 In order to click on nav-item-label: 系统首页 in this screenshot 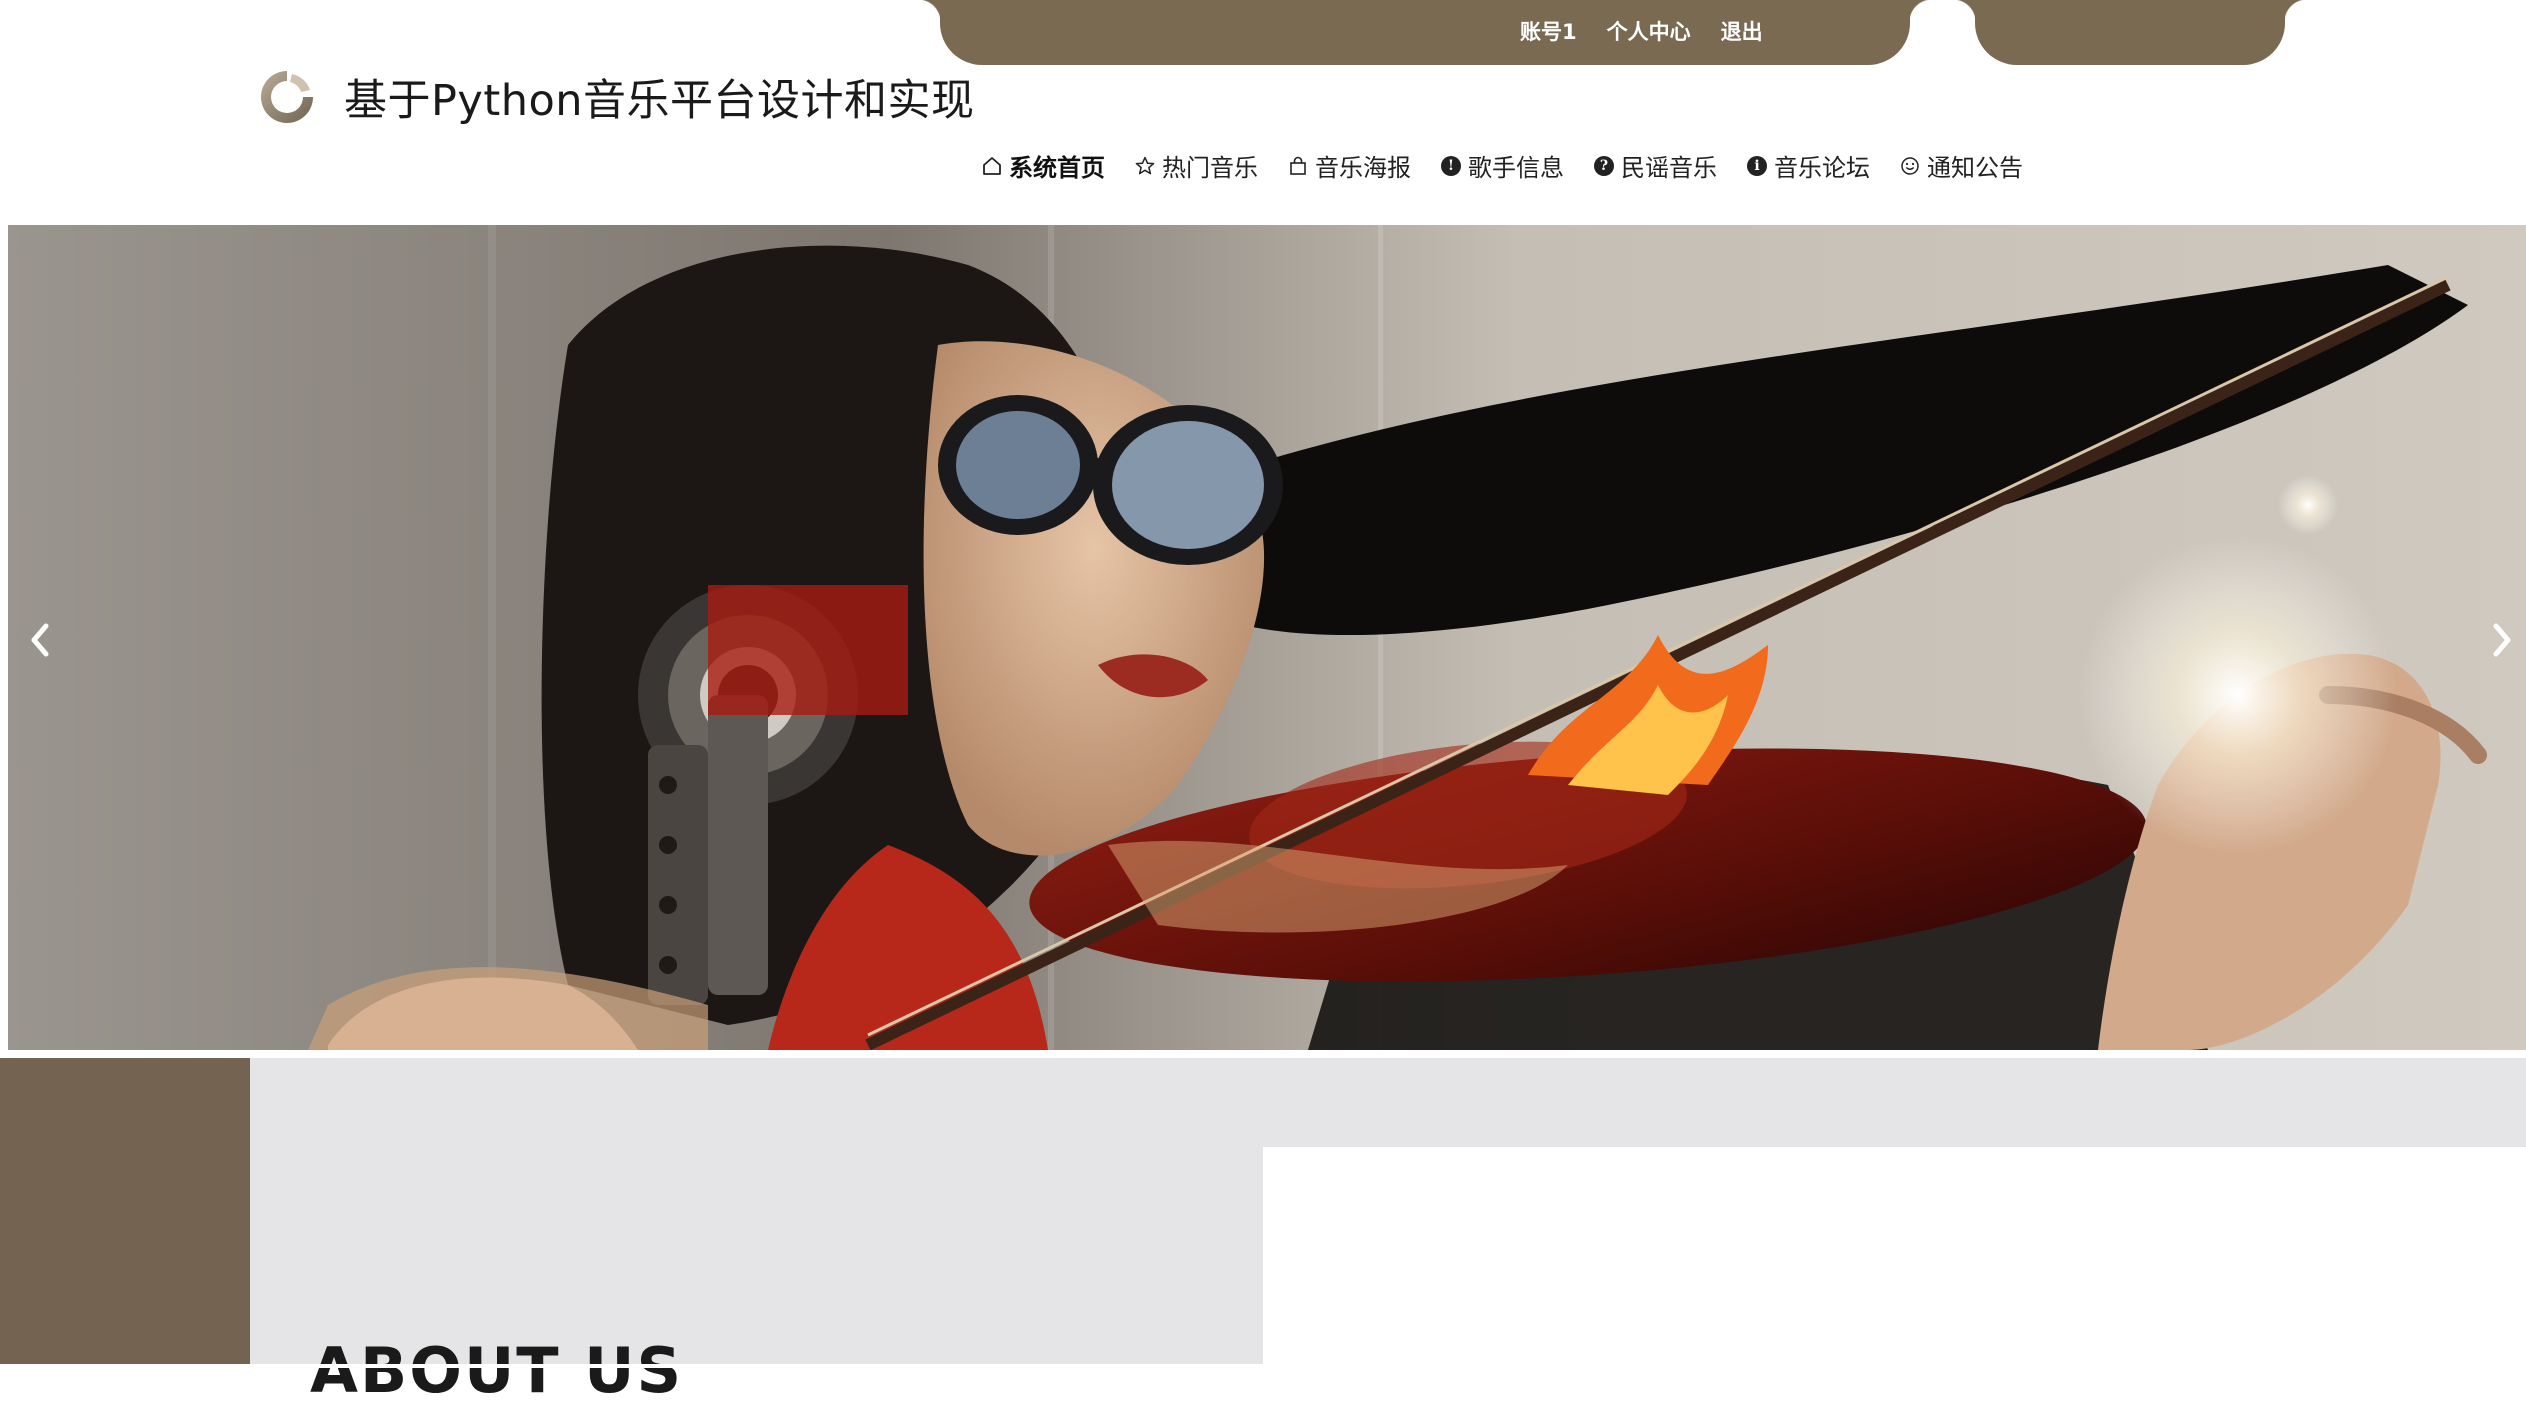, I will do `click(1057, 168)`.